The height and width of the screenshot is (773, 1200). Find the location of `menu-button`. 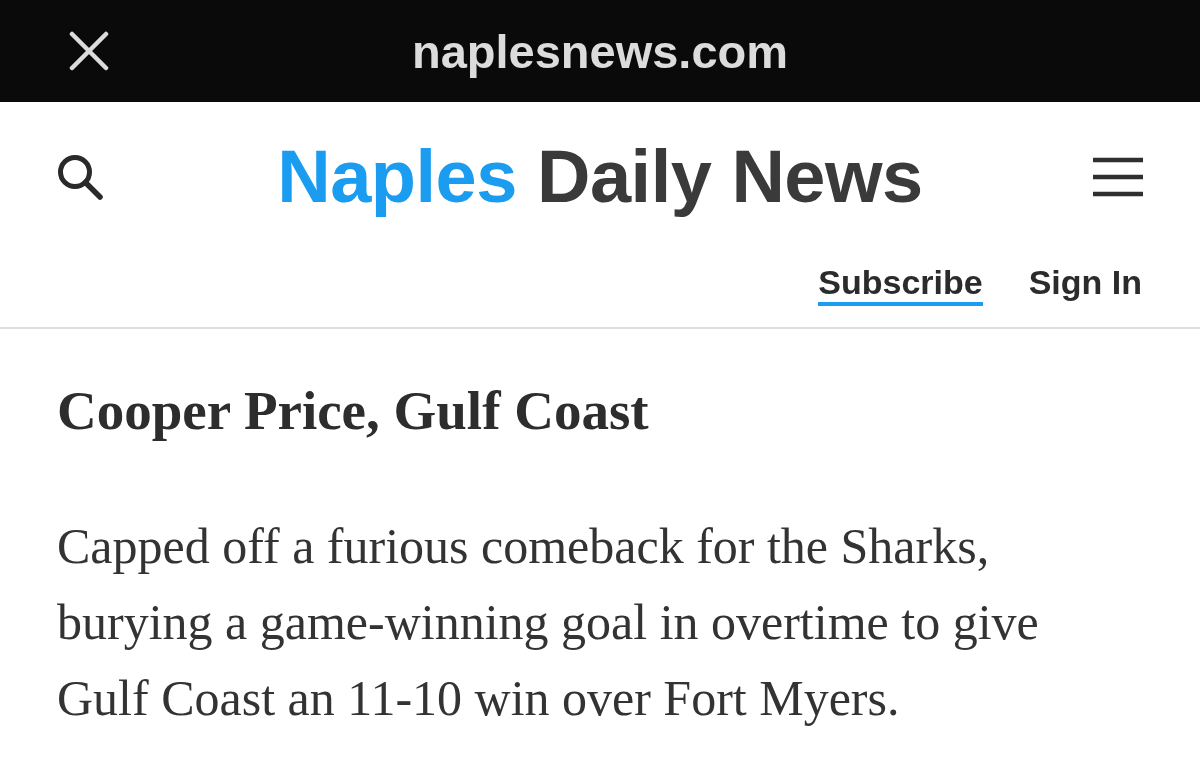

menu-button is located at coordinates (1118, 177).